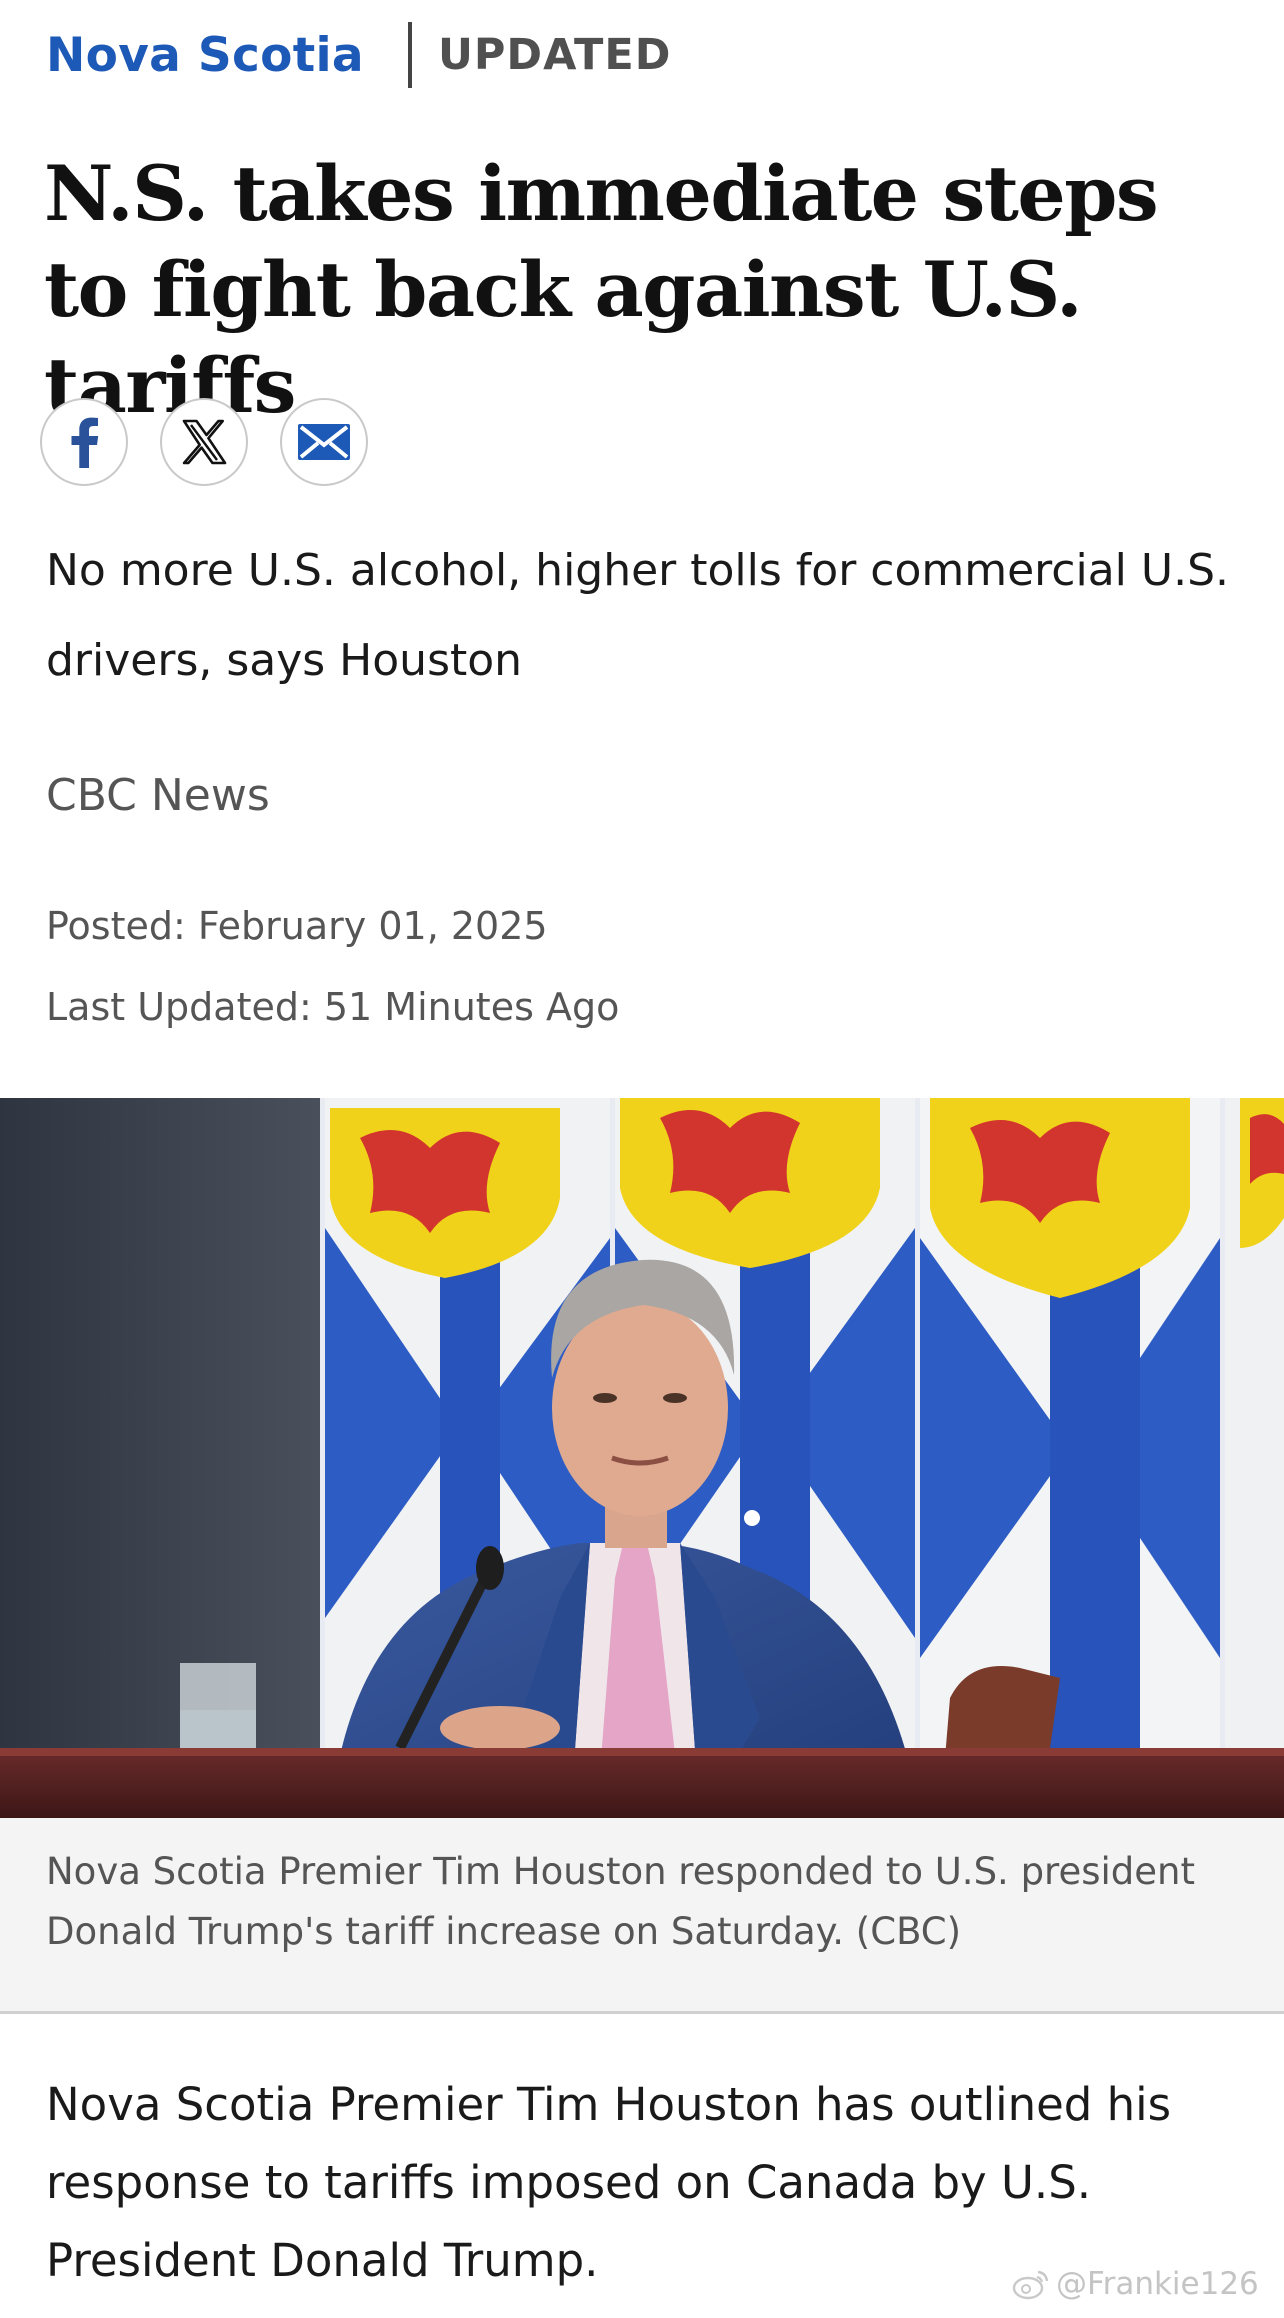 The width and height of the screenshot is (1284, 2318). I want to click on watermark: @Frankie126, so click(1135, 2284).